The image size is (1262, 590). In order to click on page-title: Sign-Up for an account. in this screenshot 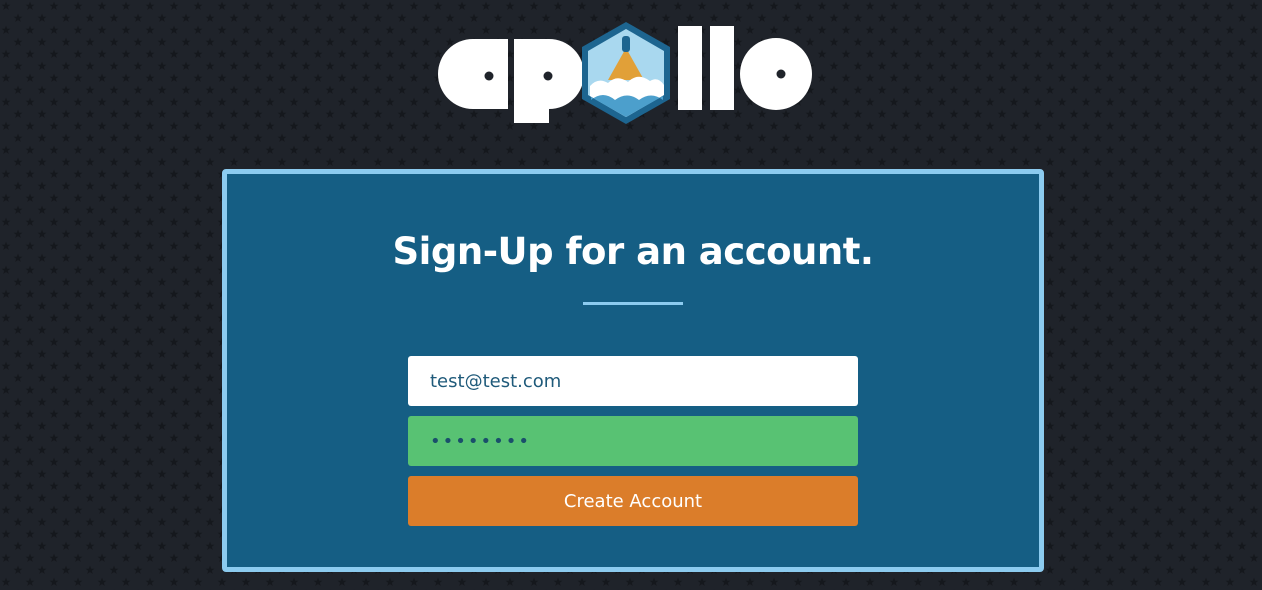, I will do `click(633, 251)`.